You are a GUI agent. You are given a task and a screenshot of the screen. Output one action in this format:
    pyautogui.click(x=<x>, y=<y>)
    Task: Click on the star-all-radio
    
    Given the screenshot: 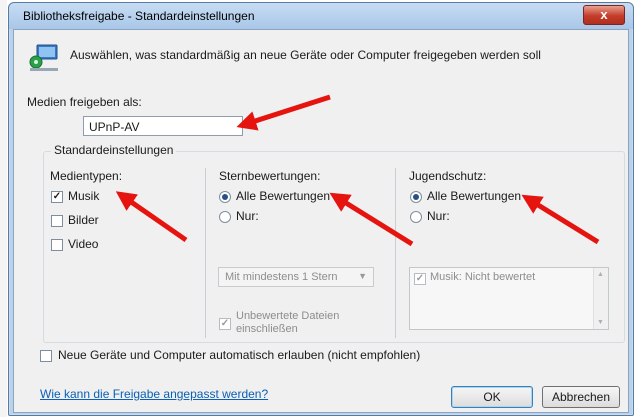 What is the action you would take?
    pyautogui.click(x=225, y=197)
    